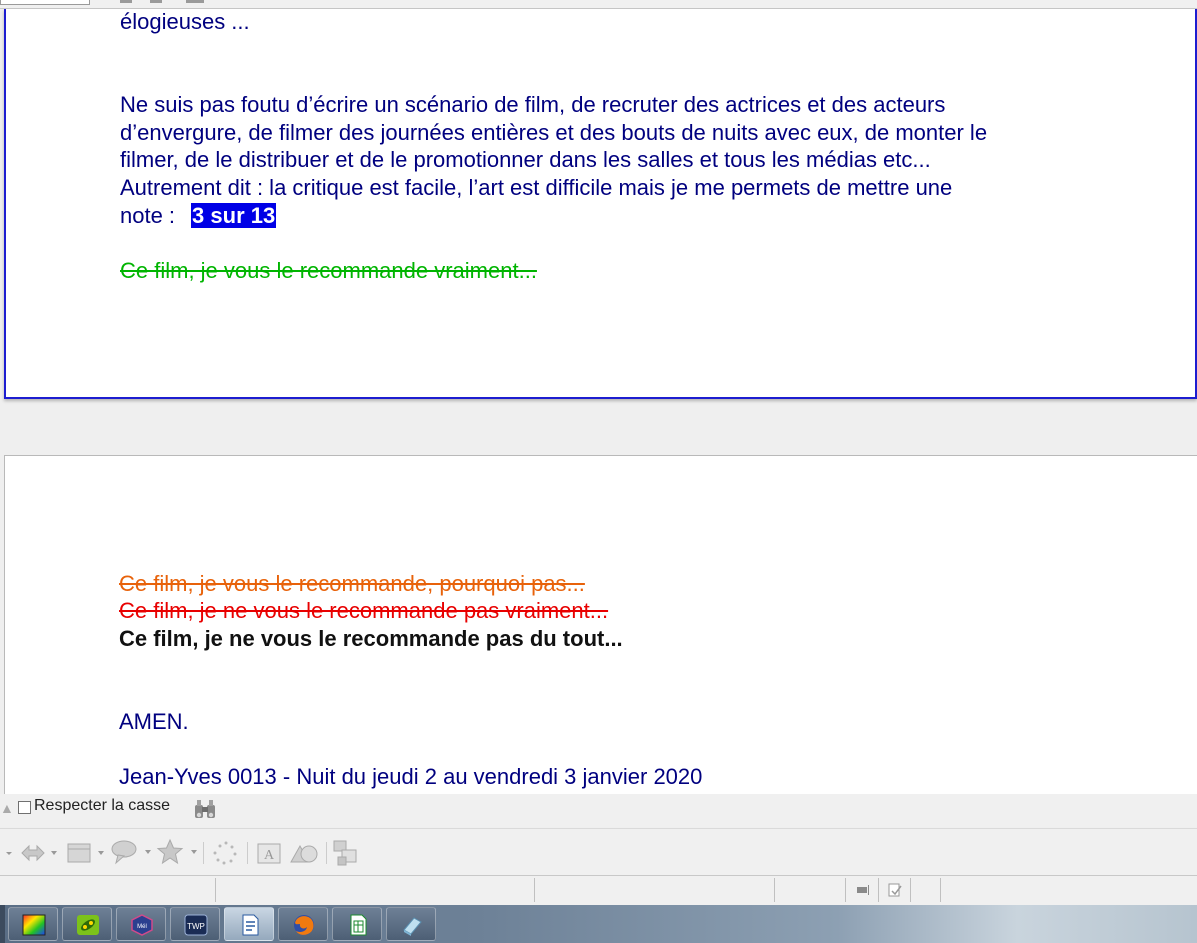 This screenshot has width=1197, height=943. I want to click on arrow-shapes-icon, so click(40, 853).